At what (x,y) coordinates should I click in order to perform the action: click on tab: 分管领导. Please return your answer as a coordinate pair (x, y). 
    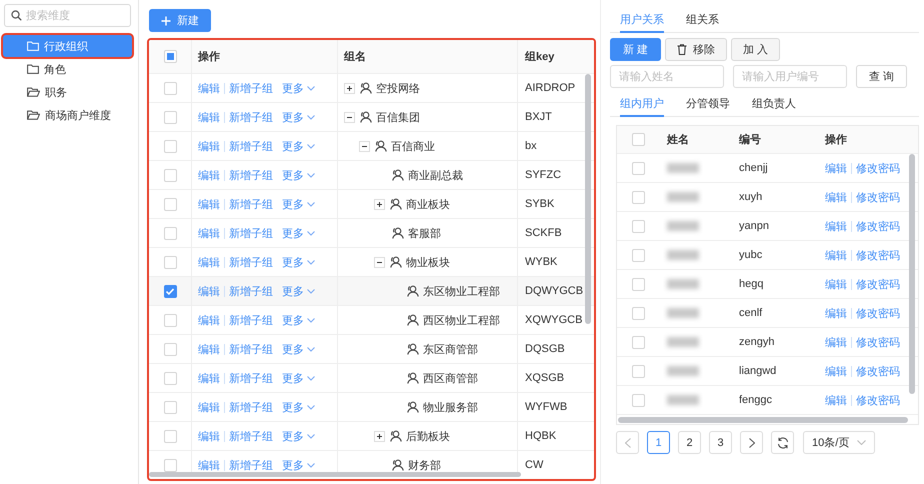
    Looking at the image, I should click on (708, 105).